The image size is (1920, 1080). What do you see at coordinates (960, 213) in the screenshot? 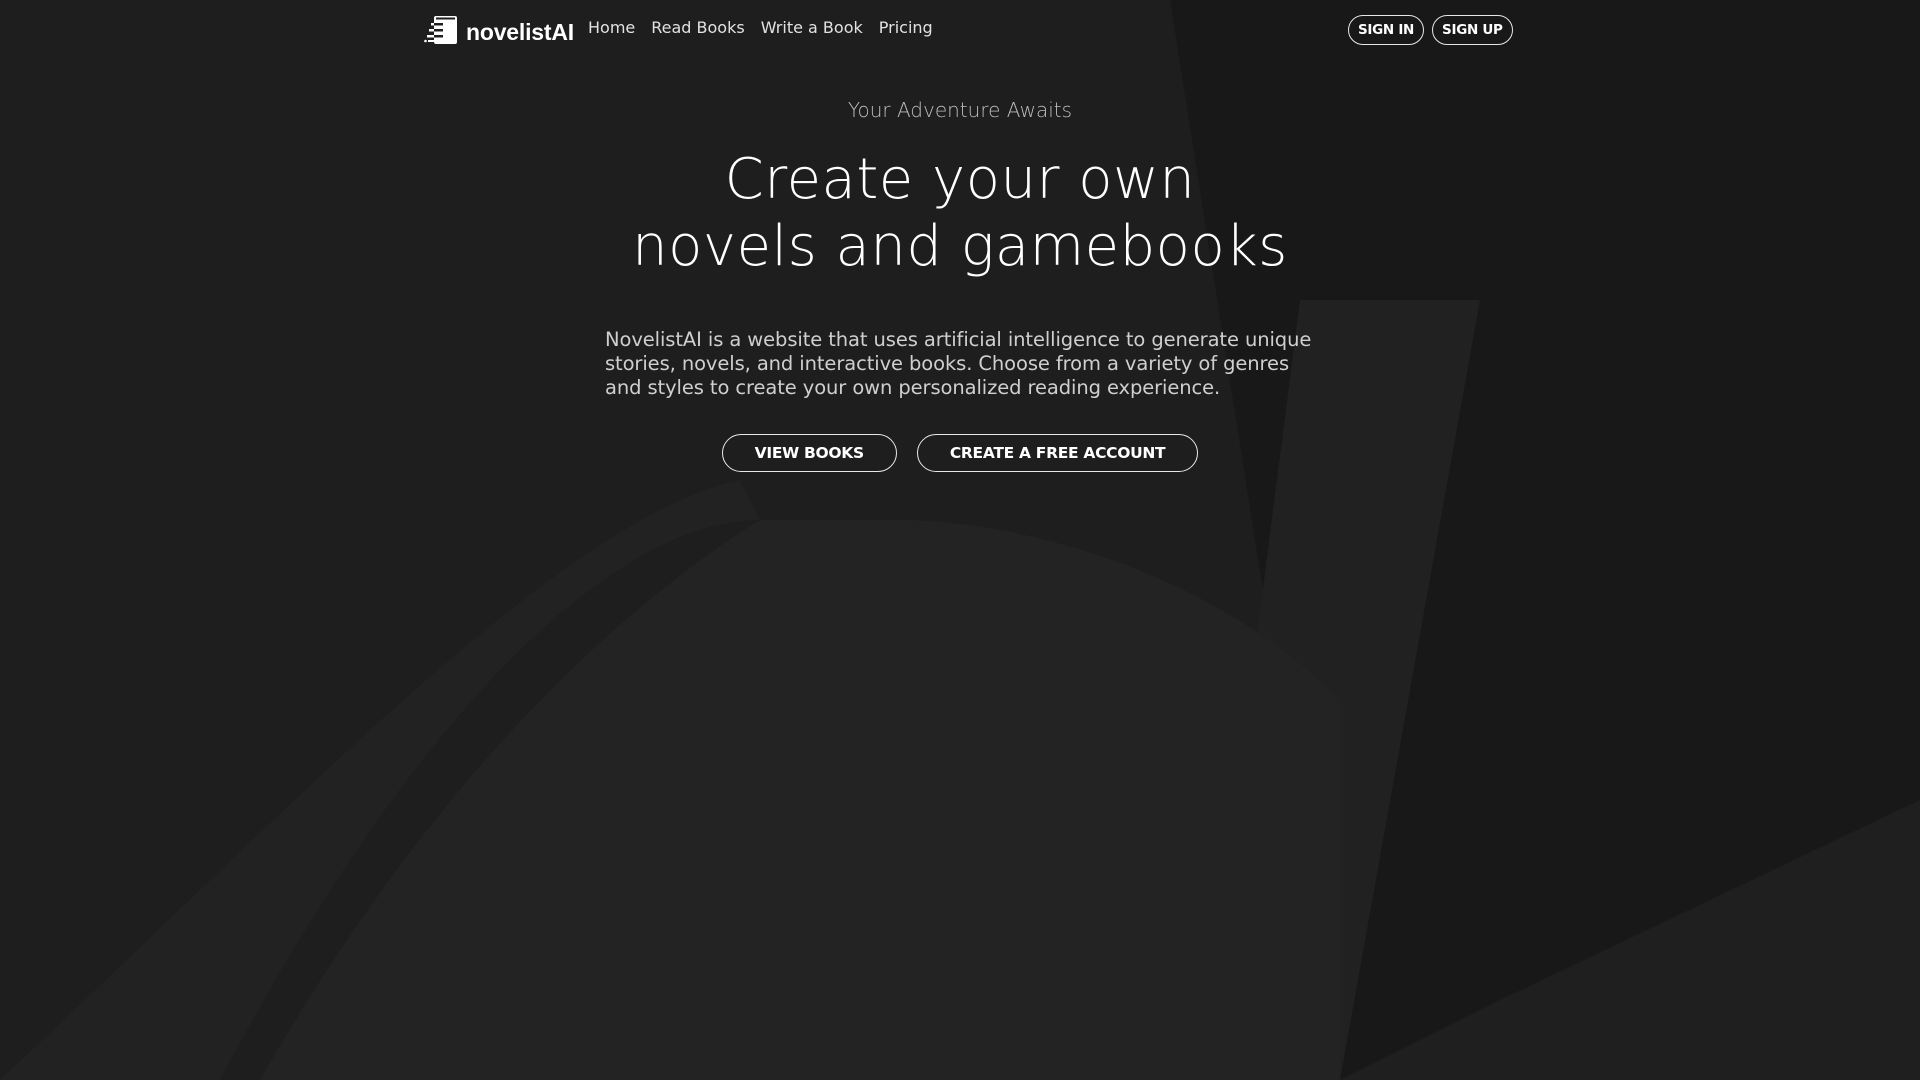
I see `hero-headline: Create your own novels and gamebooks` at bounding box center [960, 213].